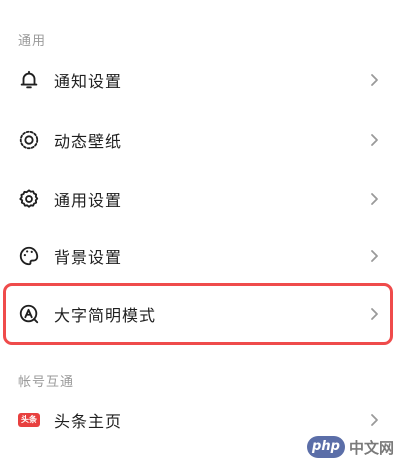 This screenshot has height=464, width=400. I want to click on gear-icon, so click(29, 199).